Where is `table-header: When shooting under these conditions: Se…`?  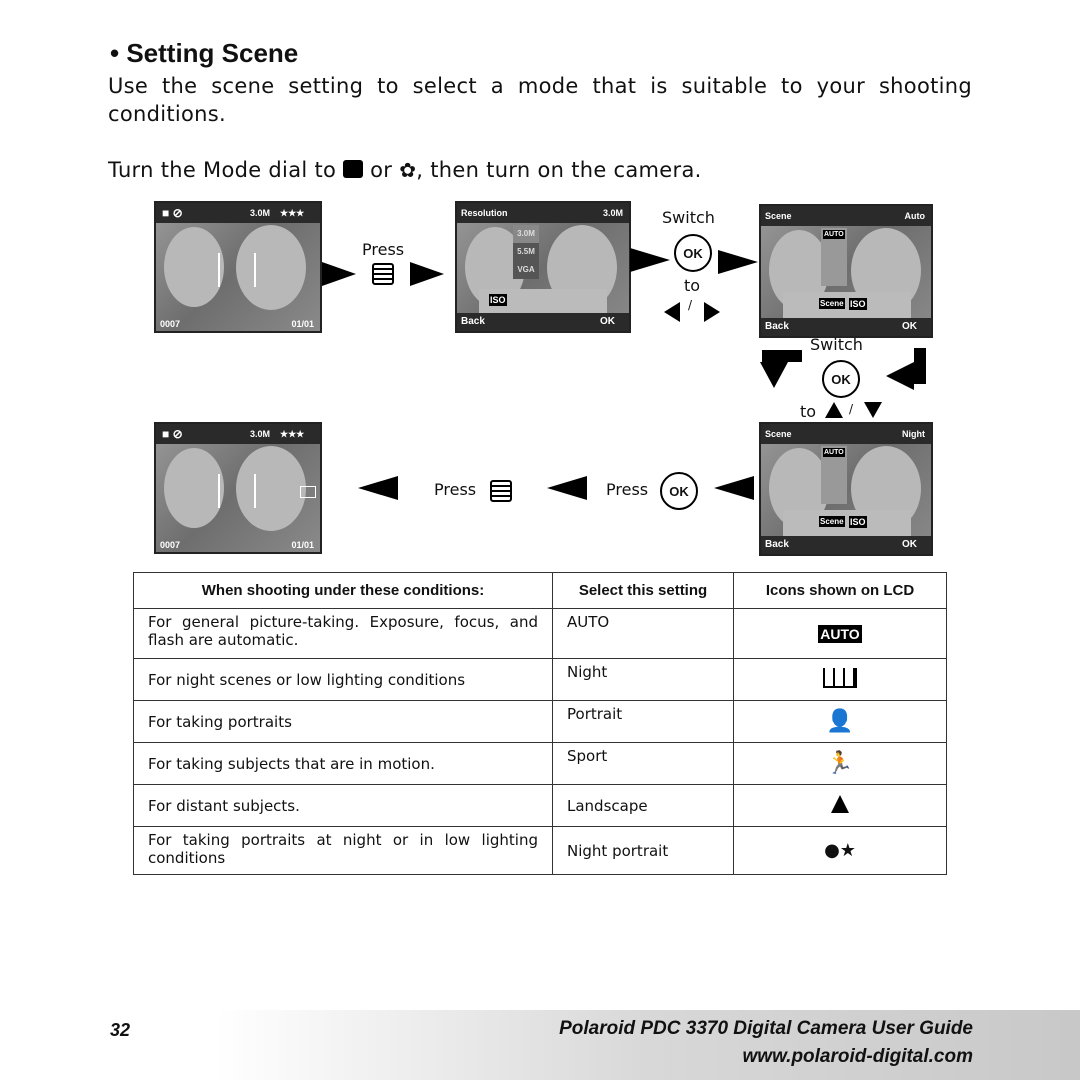
table-header: When shooting under these conditions: Se… is located at coordinates (540, 590).